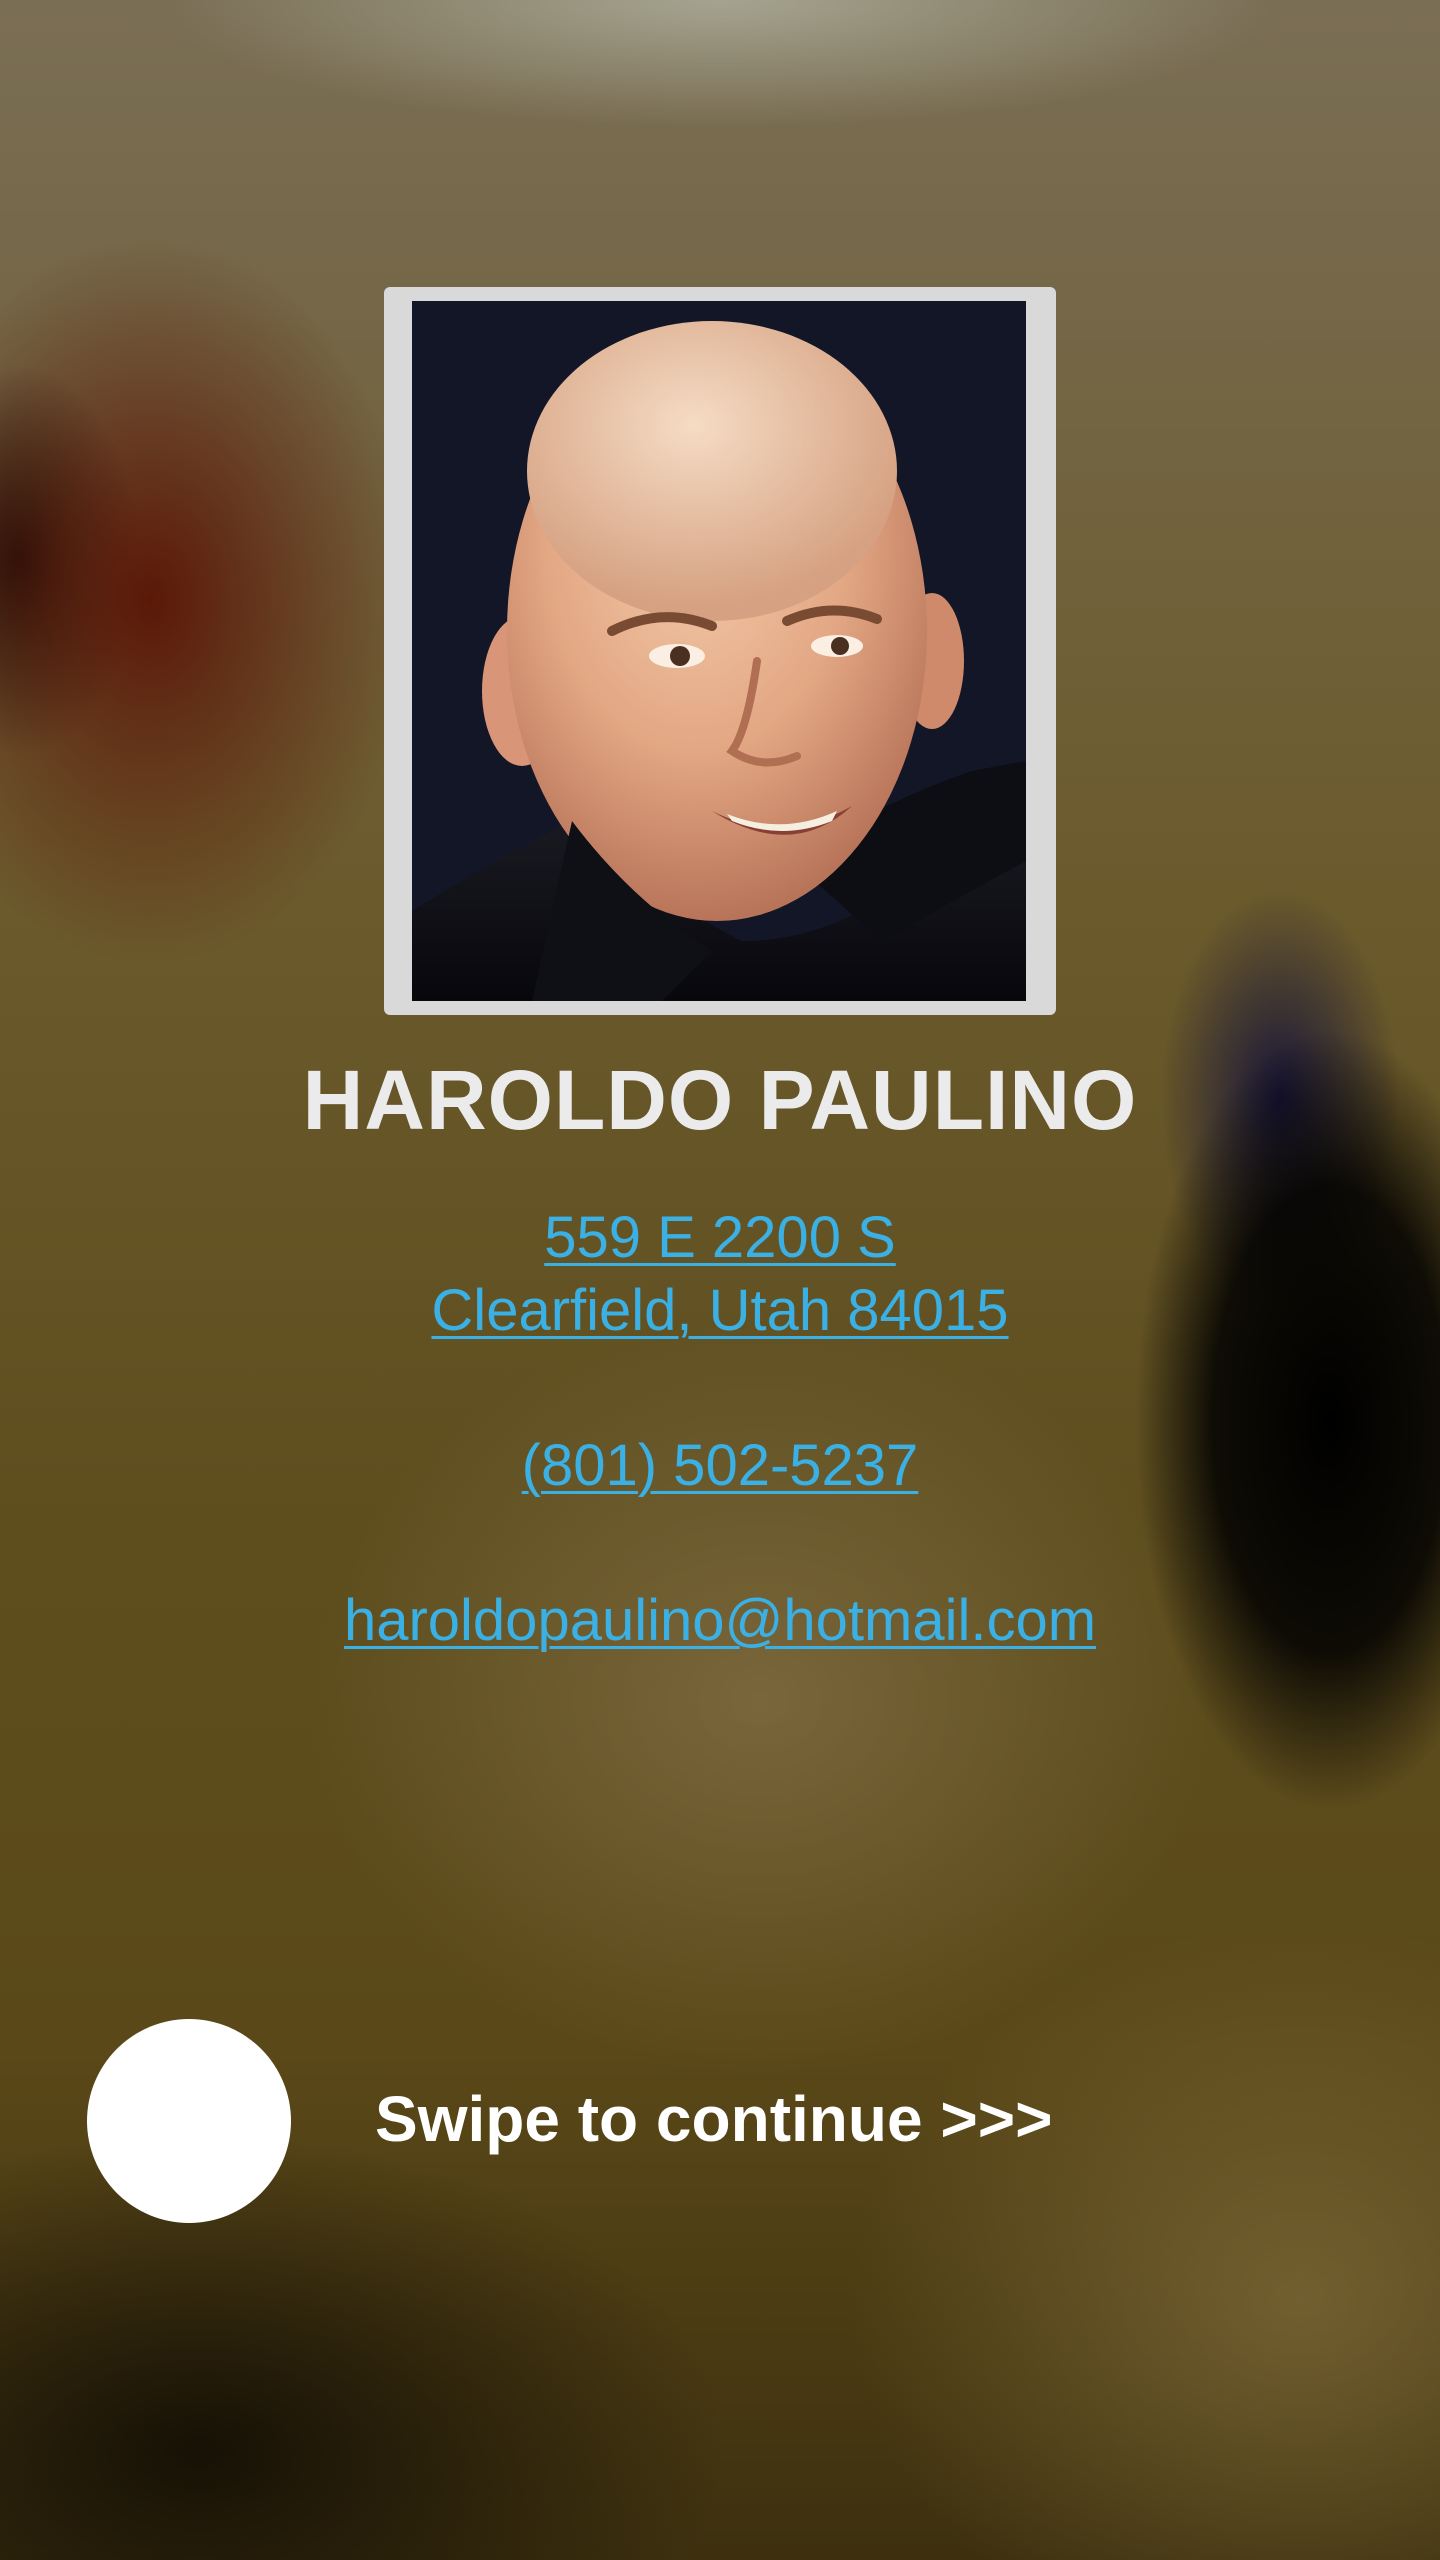  What do you see at coordinates (720, 1310) in the screenshot?
I see `address-line2-link: Clearfield, Utah 84015` at bounding box center [720, 1310].